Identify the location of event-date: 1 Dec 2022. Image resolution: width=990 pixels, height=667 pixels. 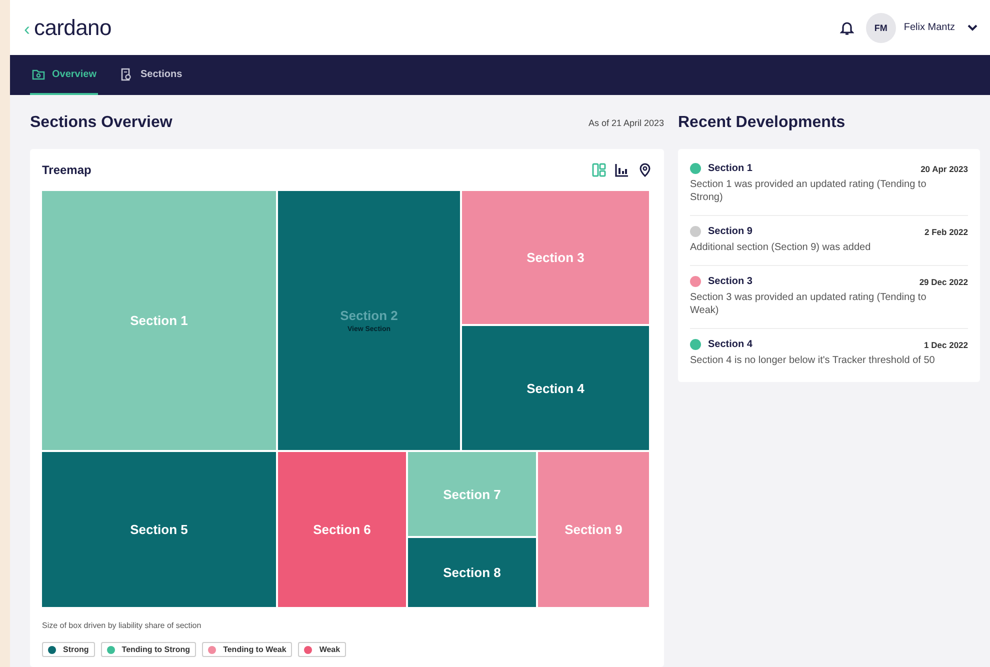
(946, 345).